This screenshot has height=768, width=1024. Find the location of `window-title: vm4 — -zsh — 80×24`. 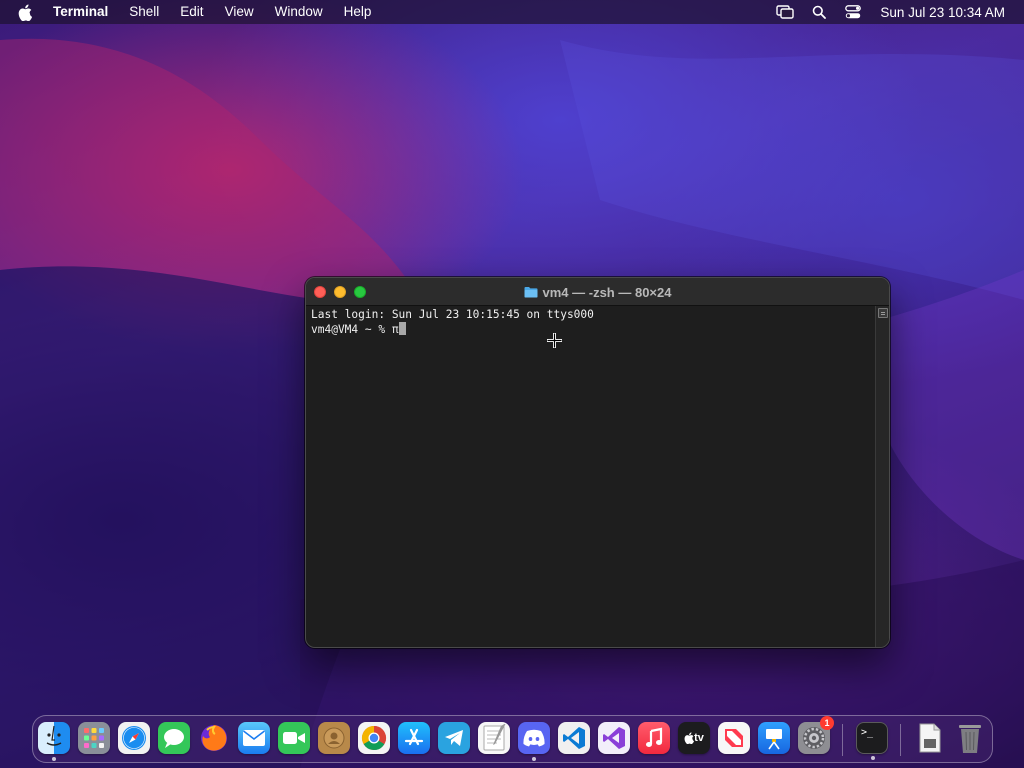

window-title: vm4 — -zsh — 80×24 is located at coordinates (597, 292).